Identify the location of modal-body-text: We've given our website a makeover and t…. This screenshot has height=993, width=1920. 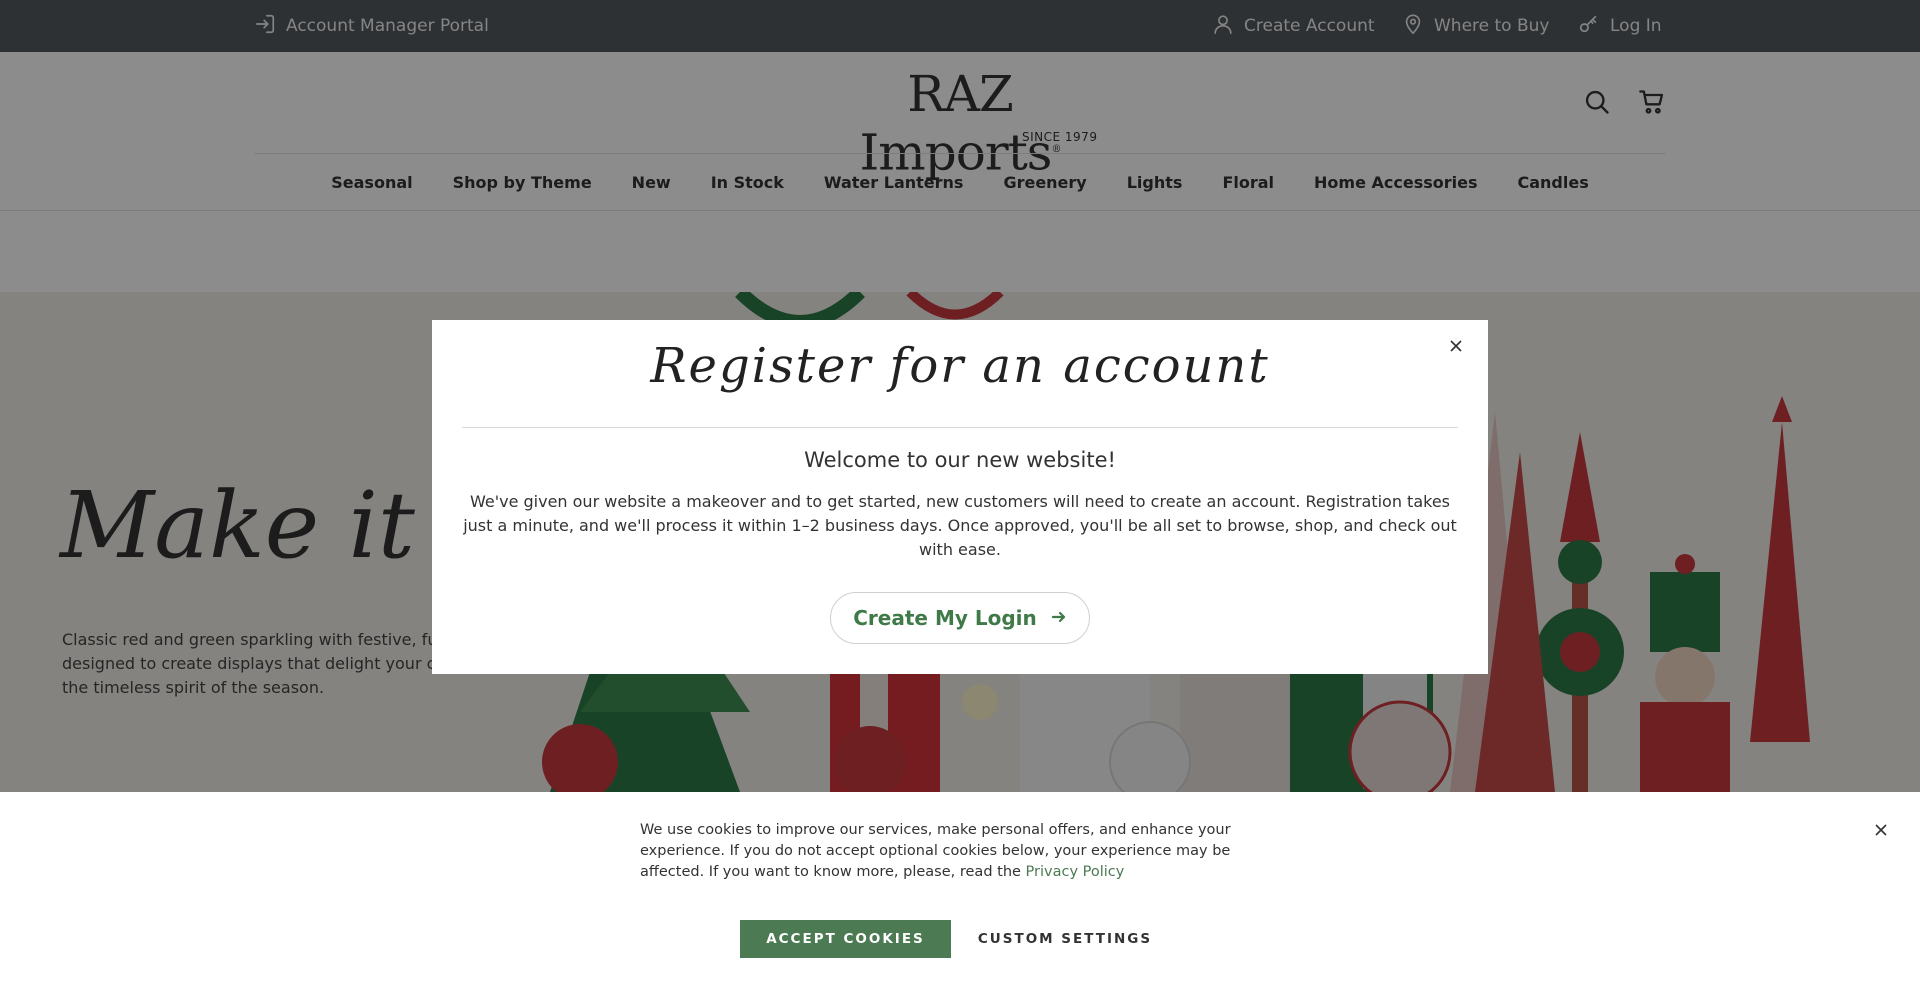
(960, 525).